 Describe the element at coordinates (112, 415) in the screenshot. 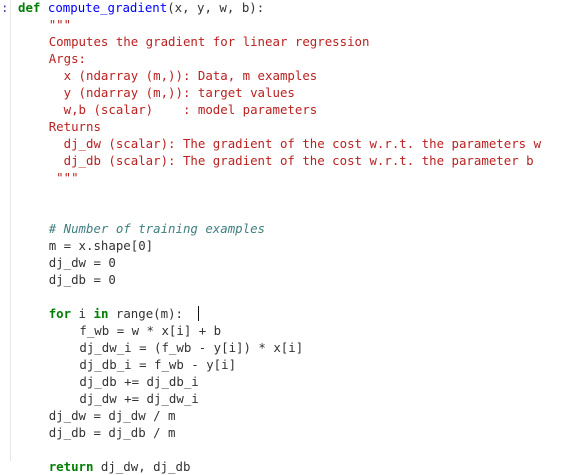

I see `dj-dw-average-line: dj_dw = dj_dw / m` at that location.